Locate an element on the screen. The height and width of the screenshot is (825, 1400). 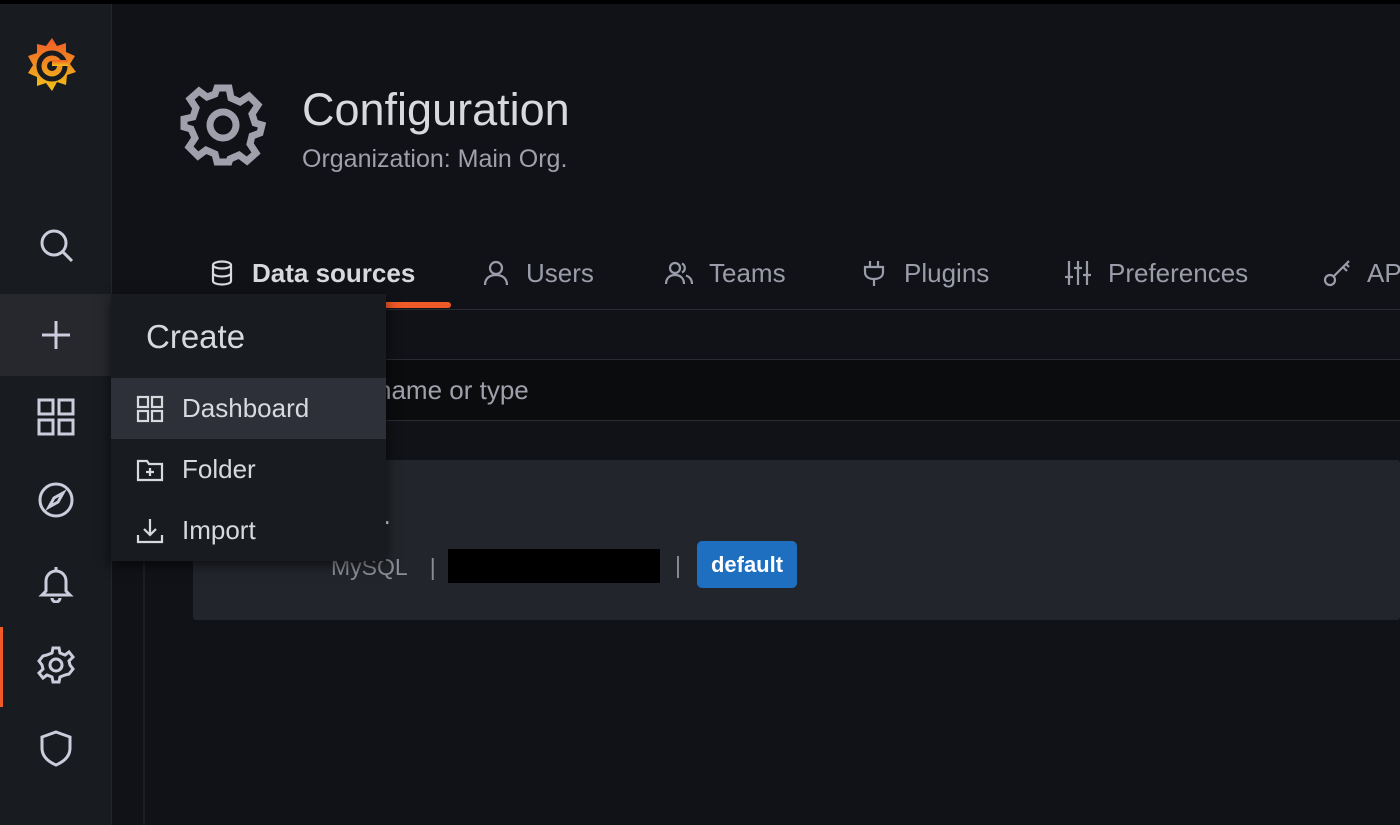
tab-users: Users is located at coordinates (538, 273).